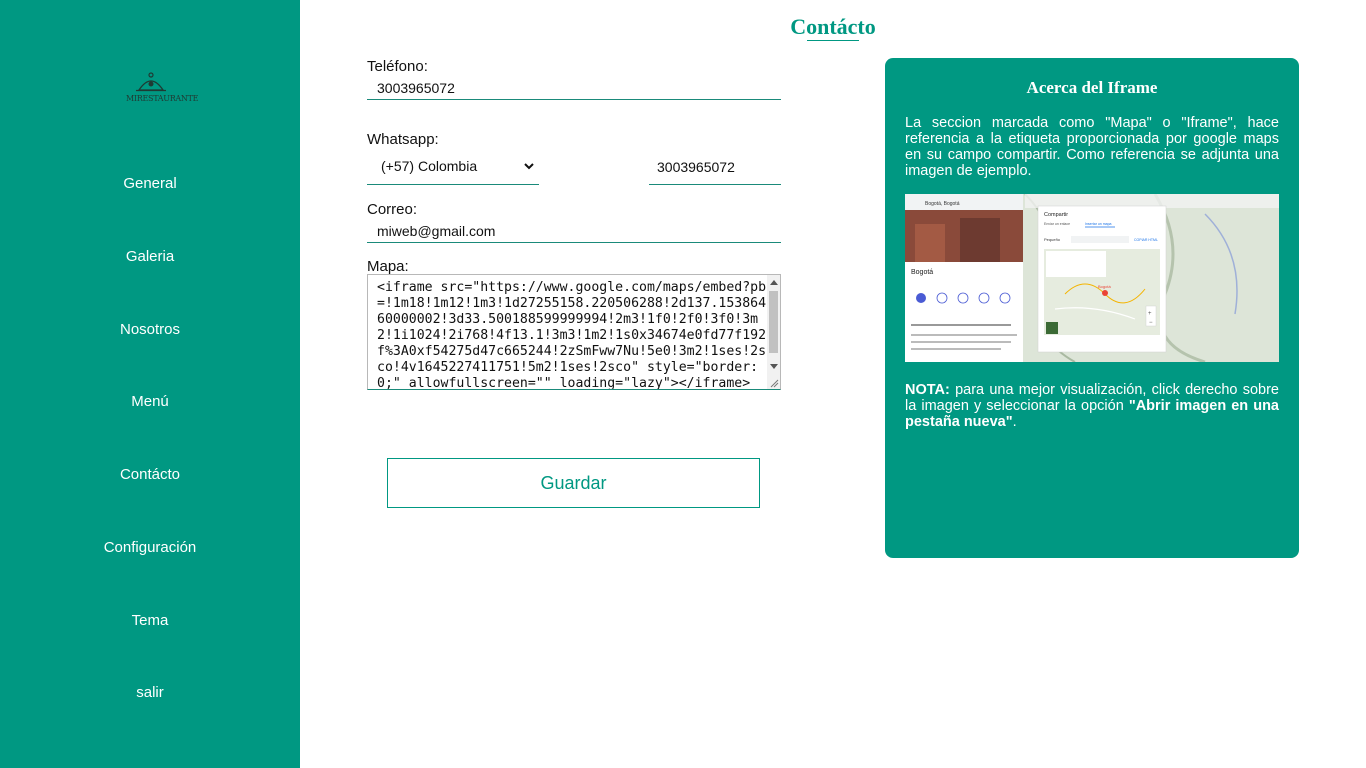 This screenshot has width=1366, height=768. Describe the element at coordinates (927, 390) in the screenshot. I see `note-bold-label: NOTA:` at that location.